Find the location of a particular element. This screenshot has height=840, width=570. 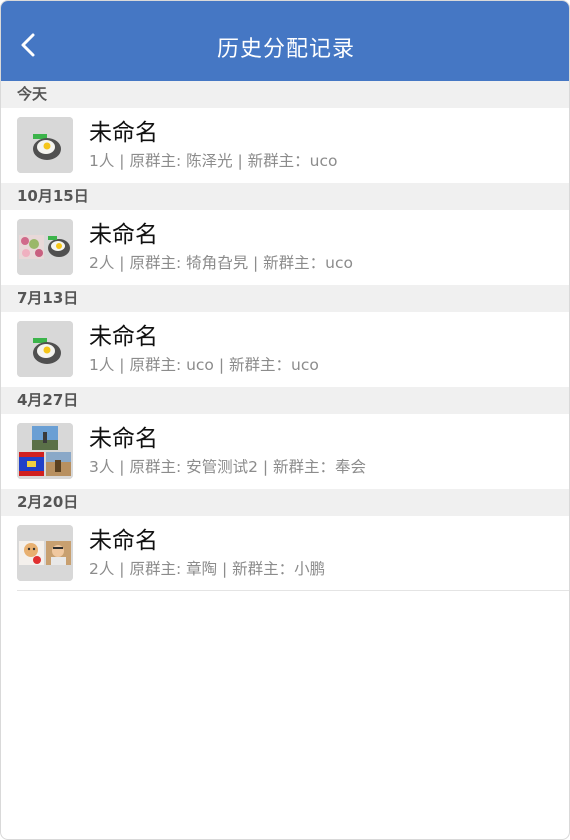

date-section-header: 10月15日 is located at coordinates (285, 196).